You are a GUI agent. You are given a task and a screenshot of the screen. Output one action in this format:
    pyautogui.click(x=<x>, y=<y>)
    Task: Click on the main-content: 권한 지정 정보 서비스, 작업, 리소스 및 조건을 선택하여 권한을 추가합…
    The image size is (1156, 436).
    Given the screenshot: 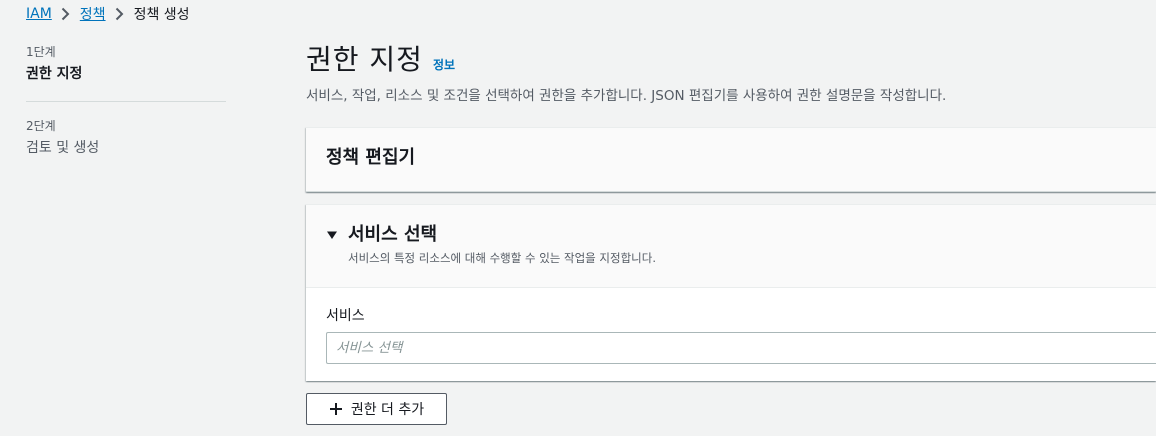 What is the action you would take?
    pyautogui.click(x=731, y=73)
    